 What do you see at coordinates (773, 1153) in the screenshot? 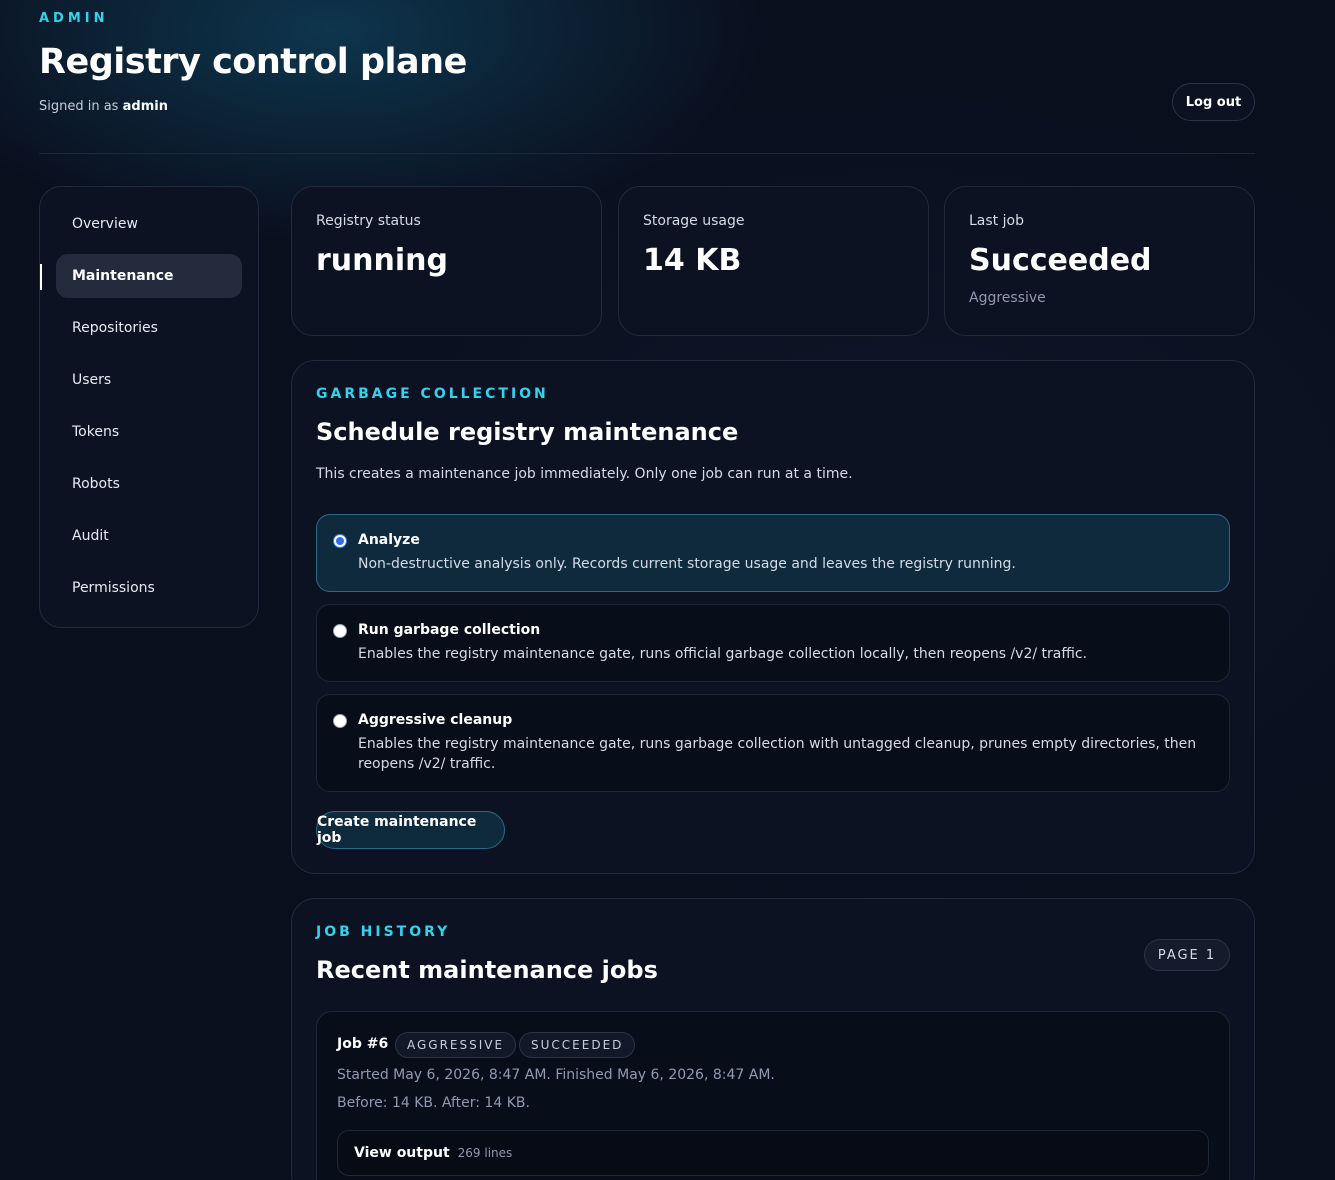
I see `view-output-toggle: View output 269 lines` at bounding box center [773, 1153].